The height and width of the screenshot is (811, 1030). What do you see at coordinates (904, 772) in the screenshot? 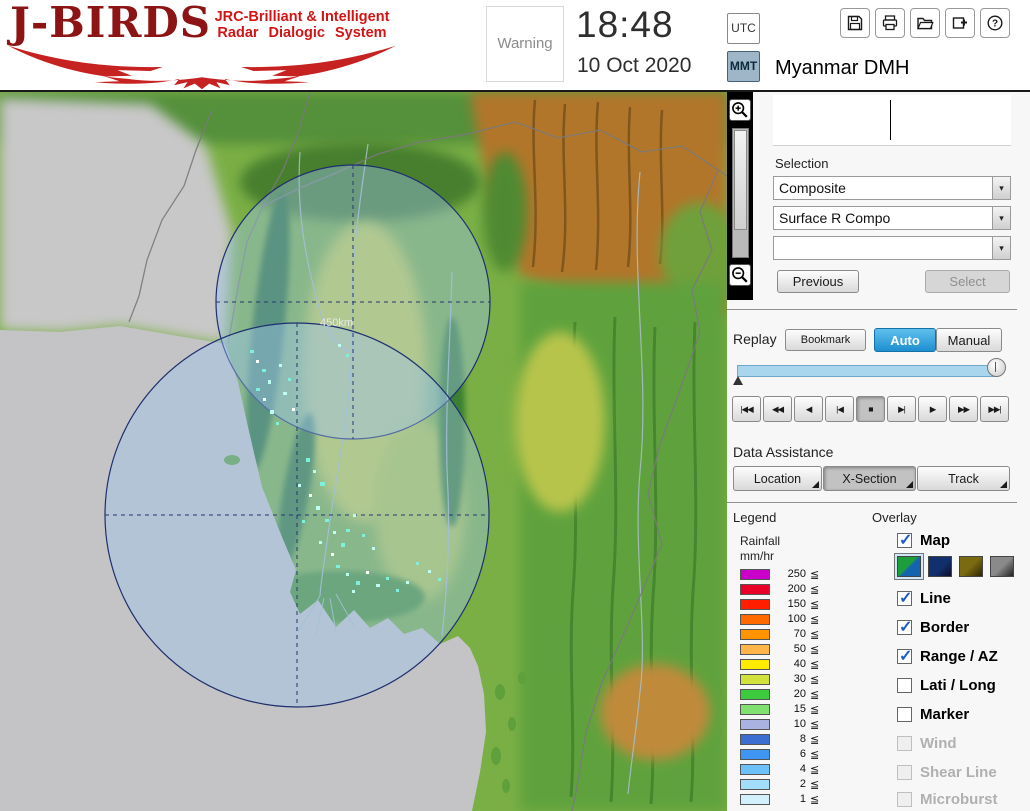
I see `shear-line-checkbox` at bounding box center [904, 772].